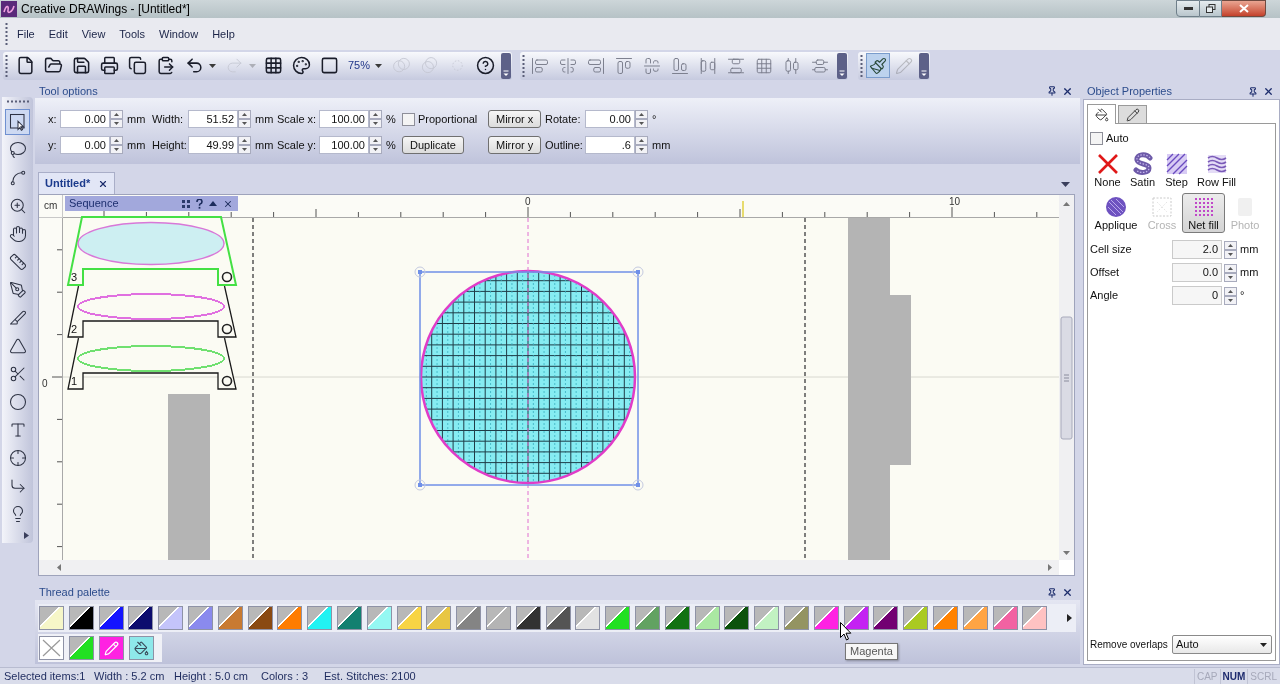 Image resolution: width=1280 pixels, height=684 pixels. I want to click on collapse-arrow-icon, so click(213, 203).